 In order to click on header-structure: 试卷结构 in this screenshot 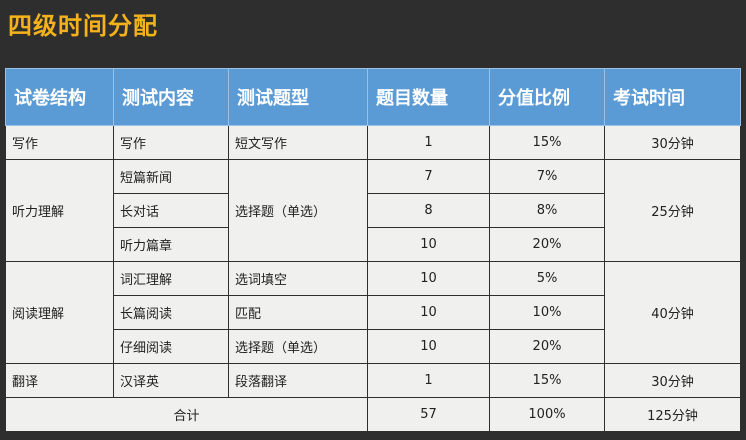, I will do `click(59, 97)`.